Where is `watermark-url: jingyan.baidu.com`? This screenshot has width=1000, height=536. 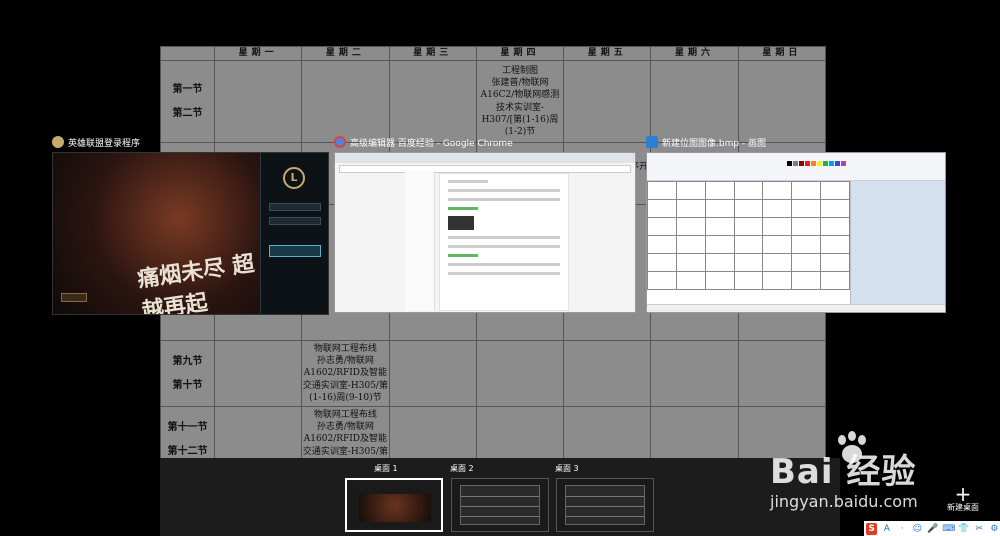 watermark-url: jingyan.baidu.com is located at coordinates (844, 501).